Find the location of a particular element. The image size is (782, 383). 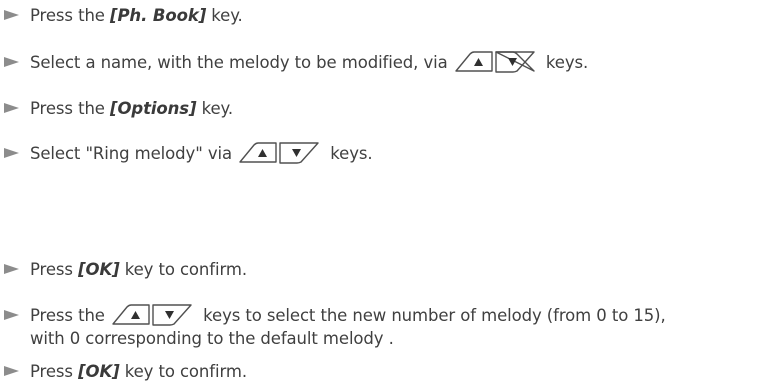

key-label-options: [Options] is located at coordinates (153, 108).